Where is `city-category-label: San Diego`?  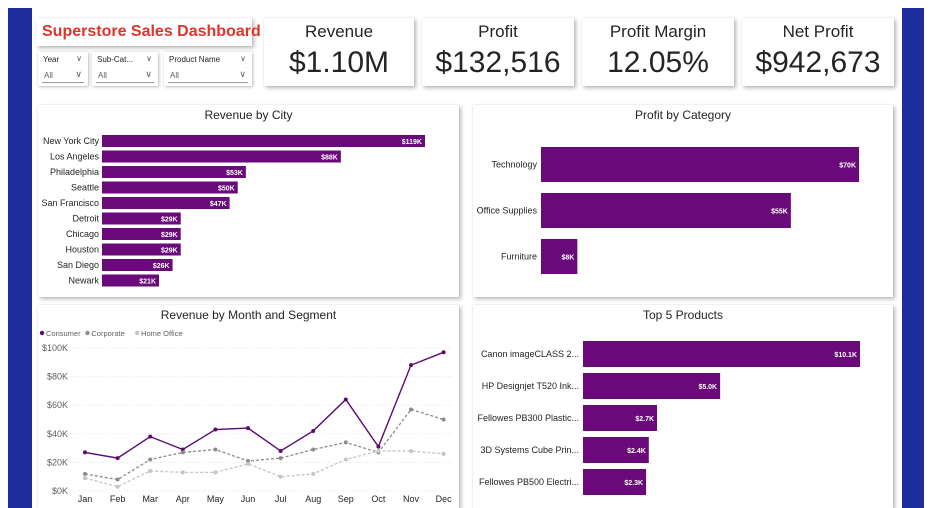 city-category-label: San Diego is located at coordinates (78, 265).